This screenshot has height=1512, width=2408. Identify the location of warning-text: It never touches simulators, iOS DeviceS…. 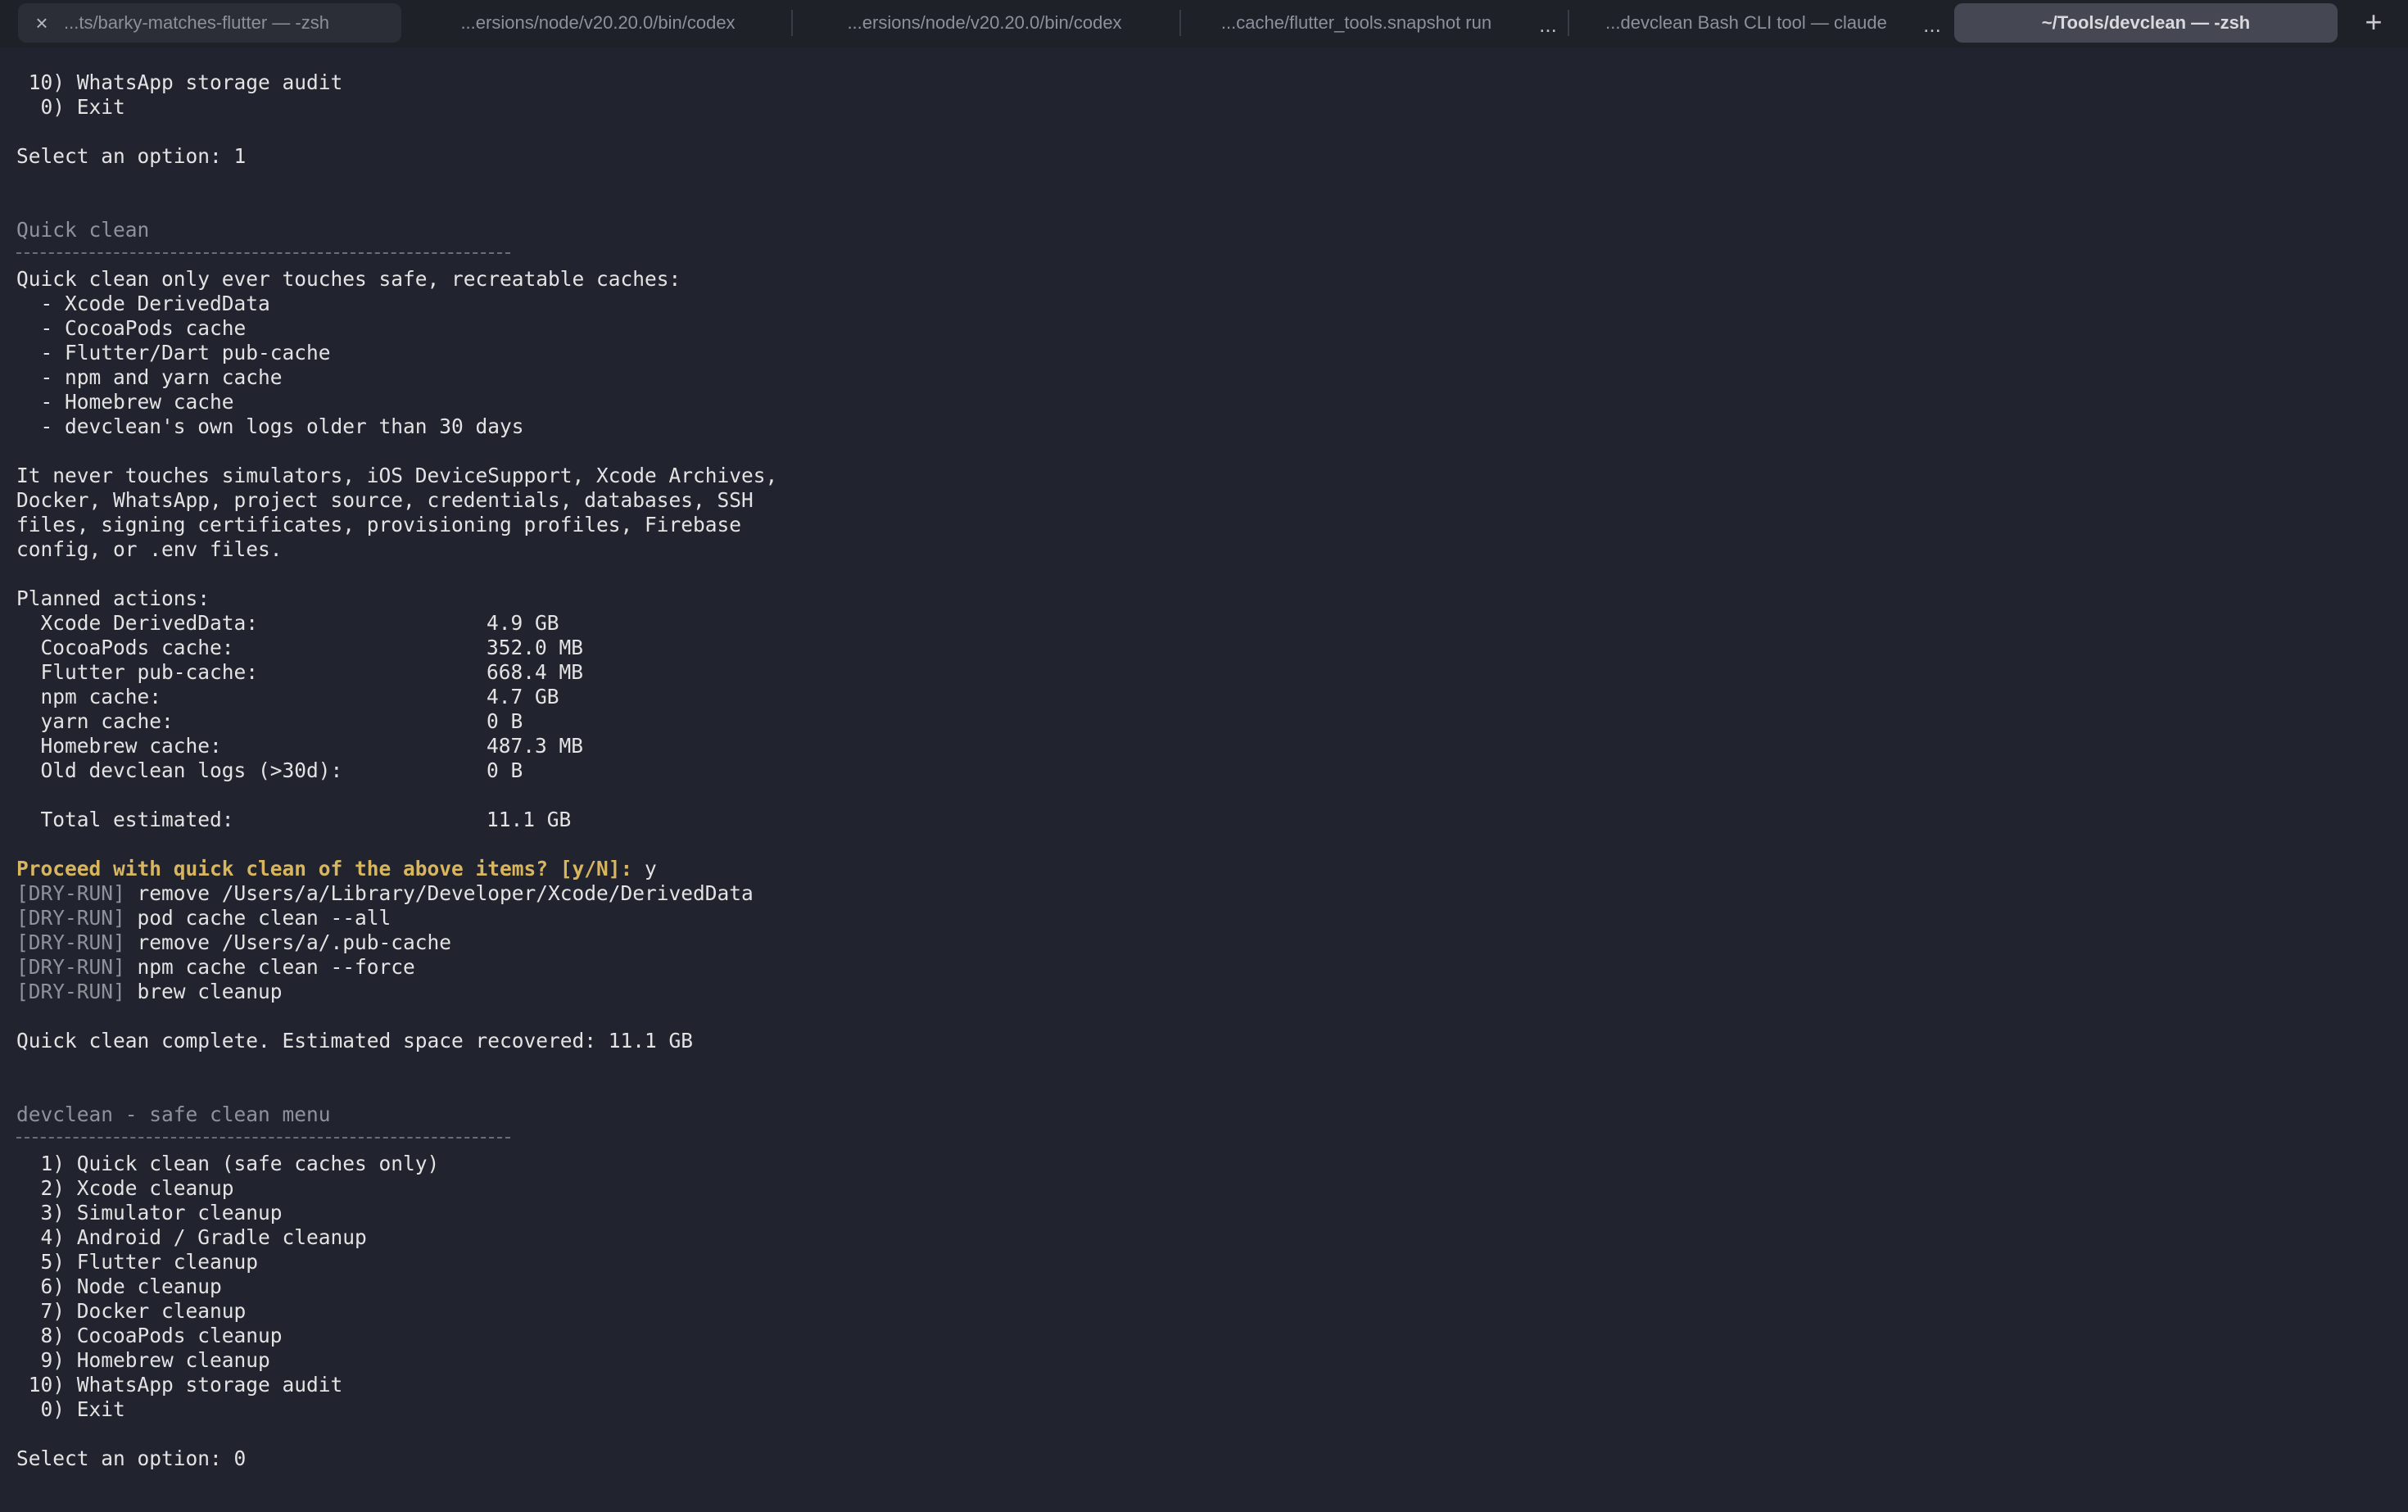
(397, 476).